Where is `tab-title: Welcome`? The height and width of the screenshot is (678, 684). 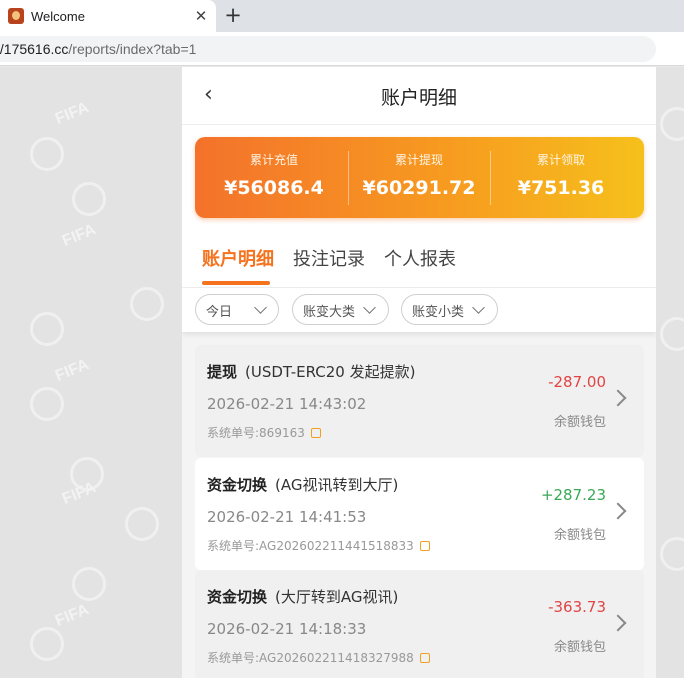
tab-title: Welcome is located at coordinates (58, 16).